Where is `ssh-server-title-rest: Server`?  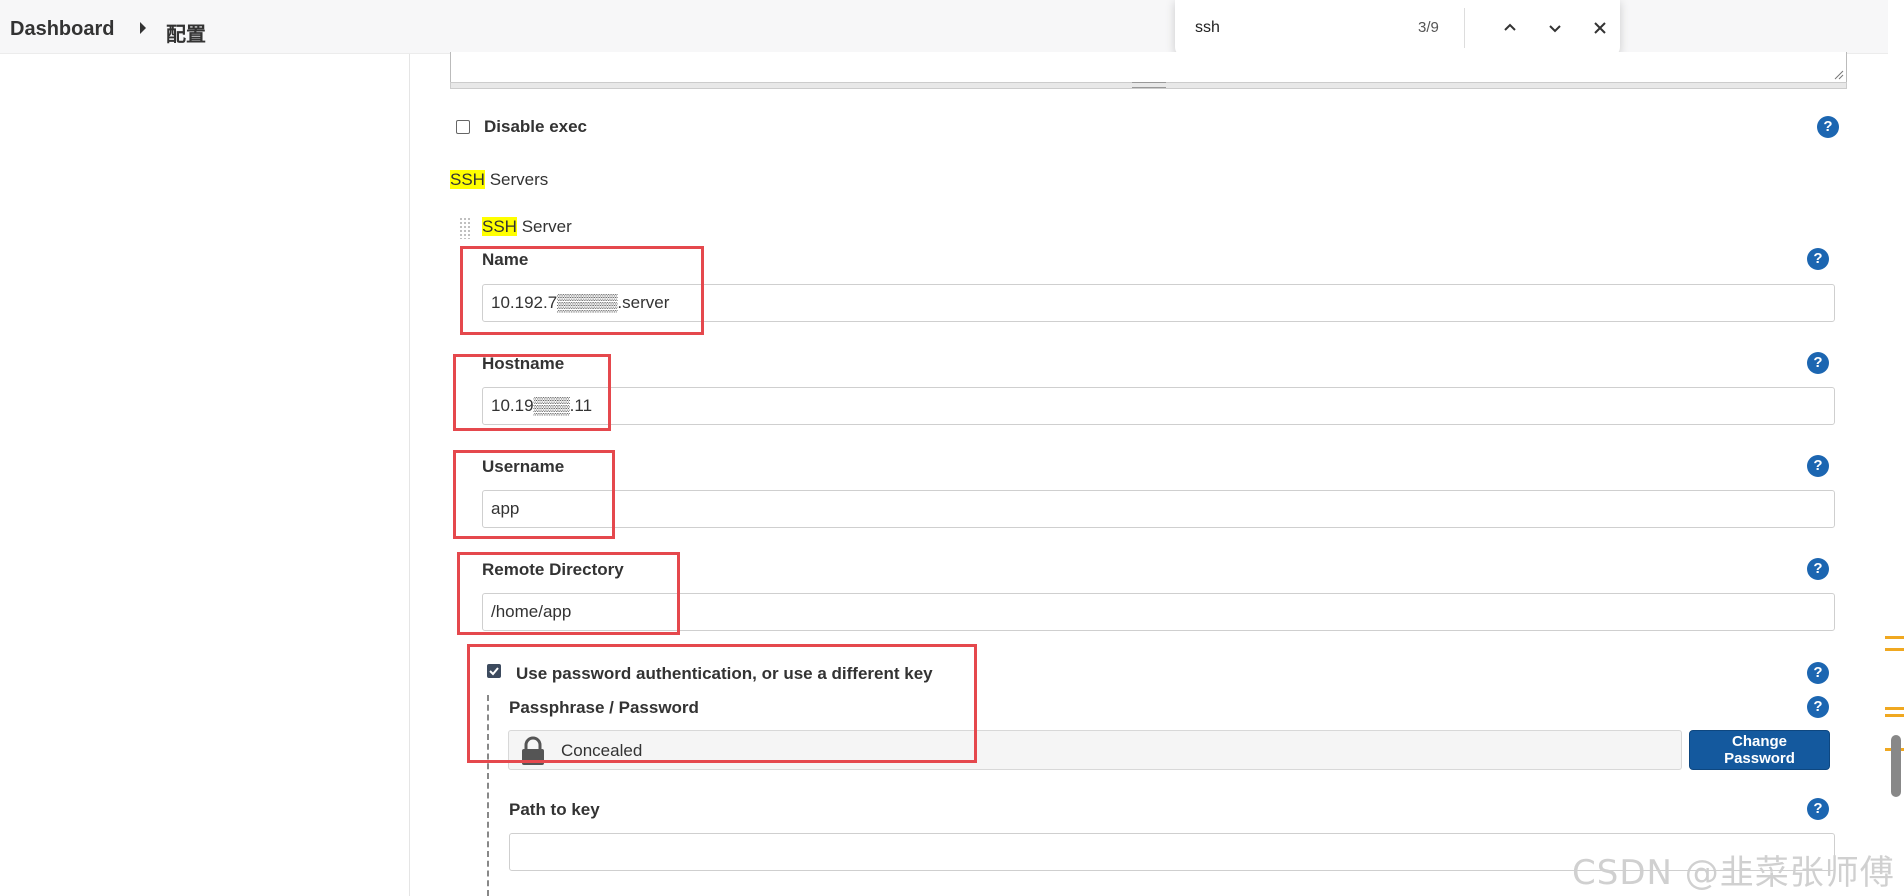 ssh-server-title-rest: Server is located at coordinates (544, 226).